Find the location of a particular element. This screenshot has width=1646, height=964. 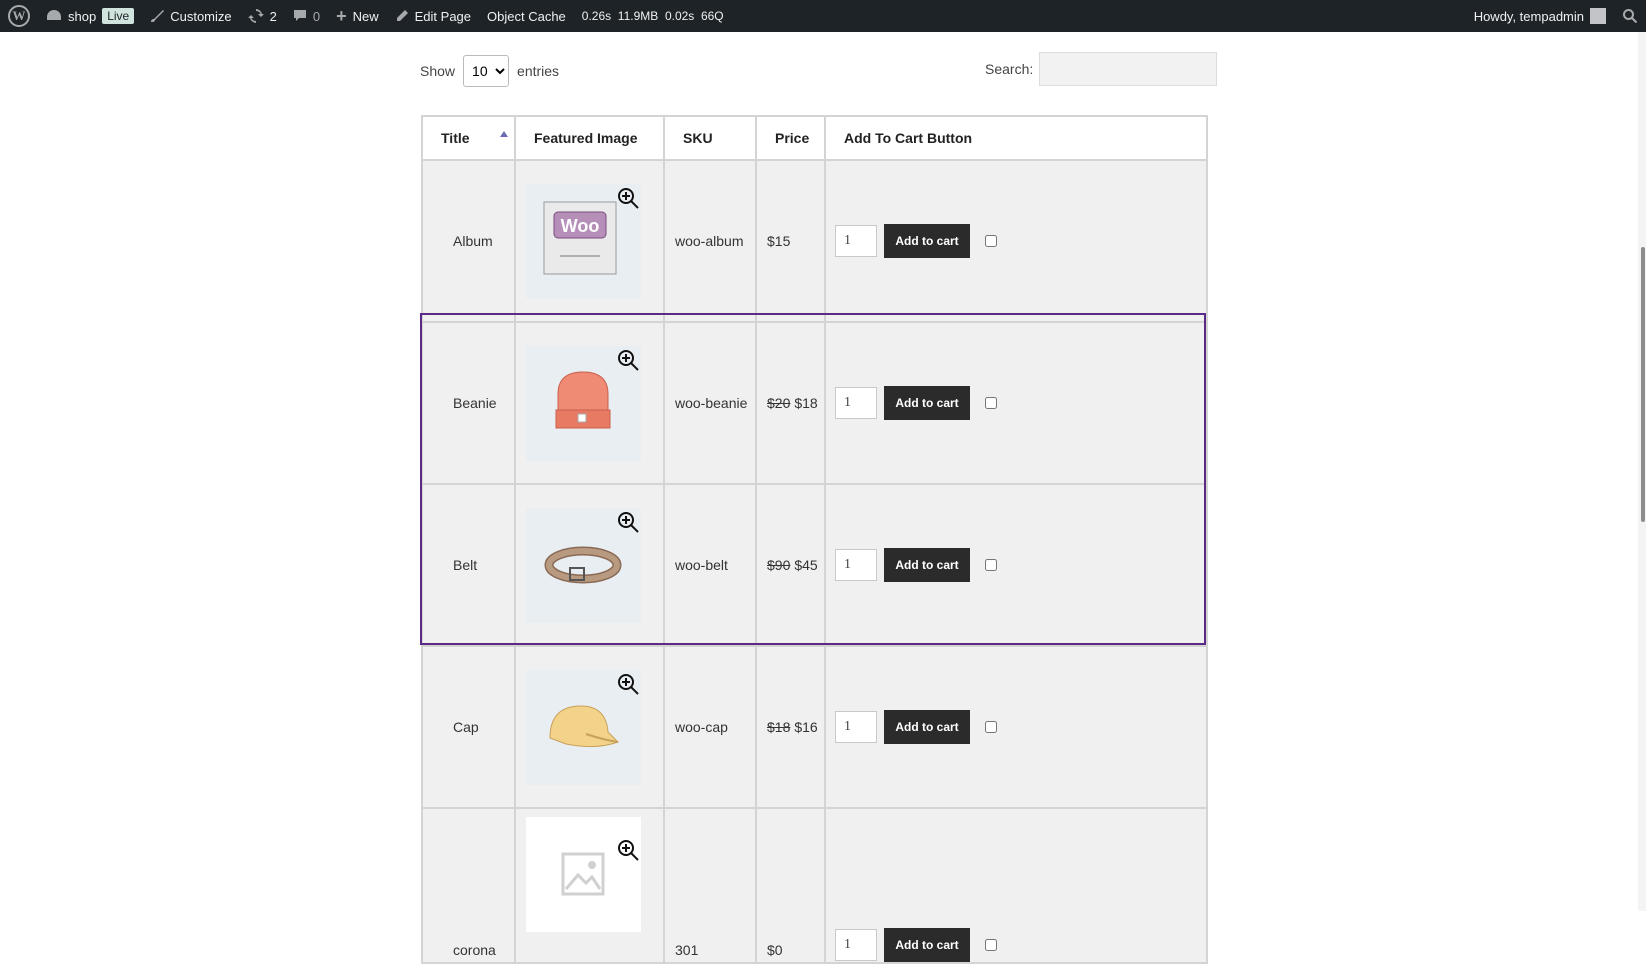

comments-link: 0 is located at coordinates (306, 16).